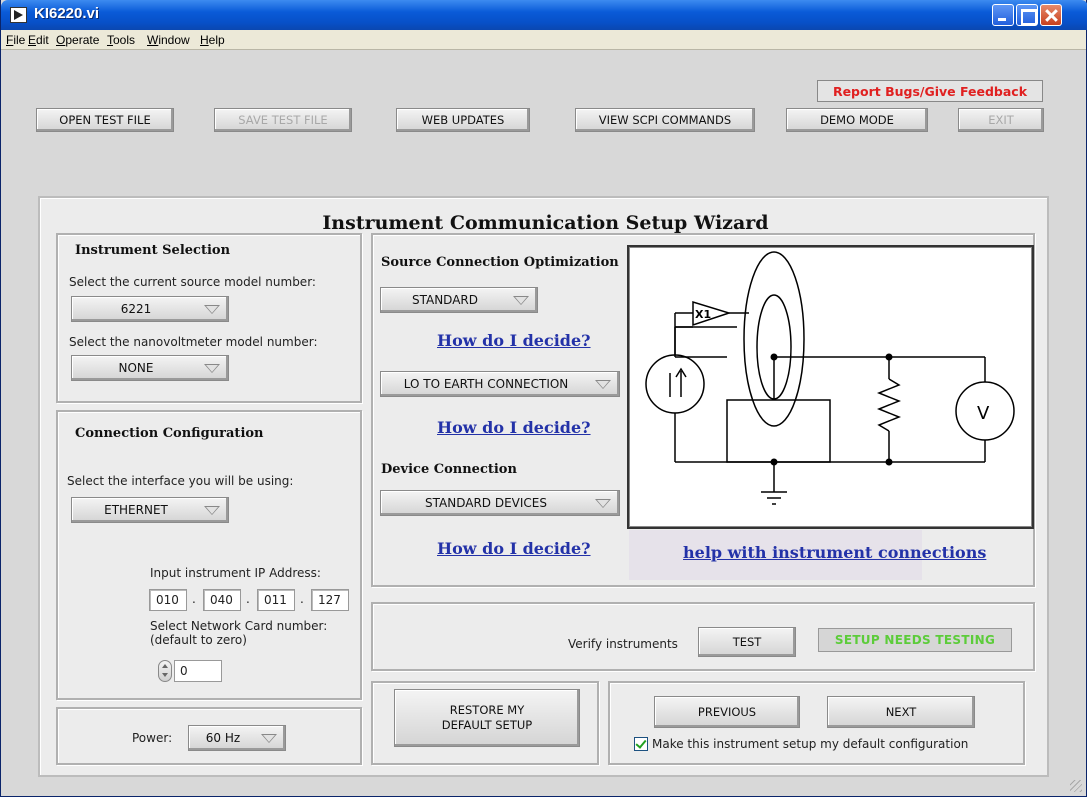  What do you see at coordinates (121, 40) in the screenshot?
I see `menu-tools: Tools` at bounding box center [121, 40].